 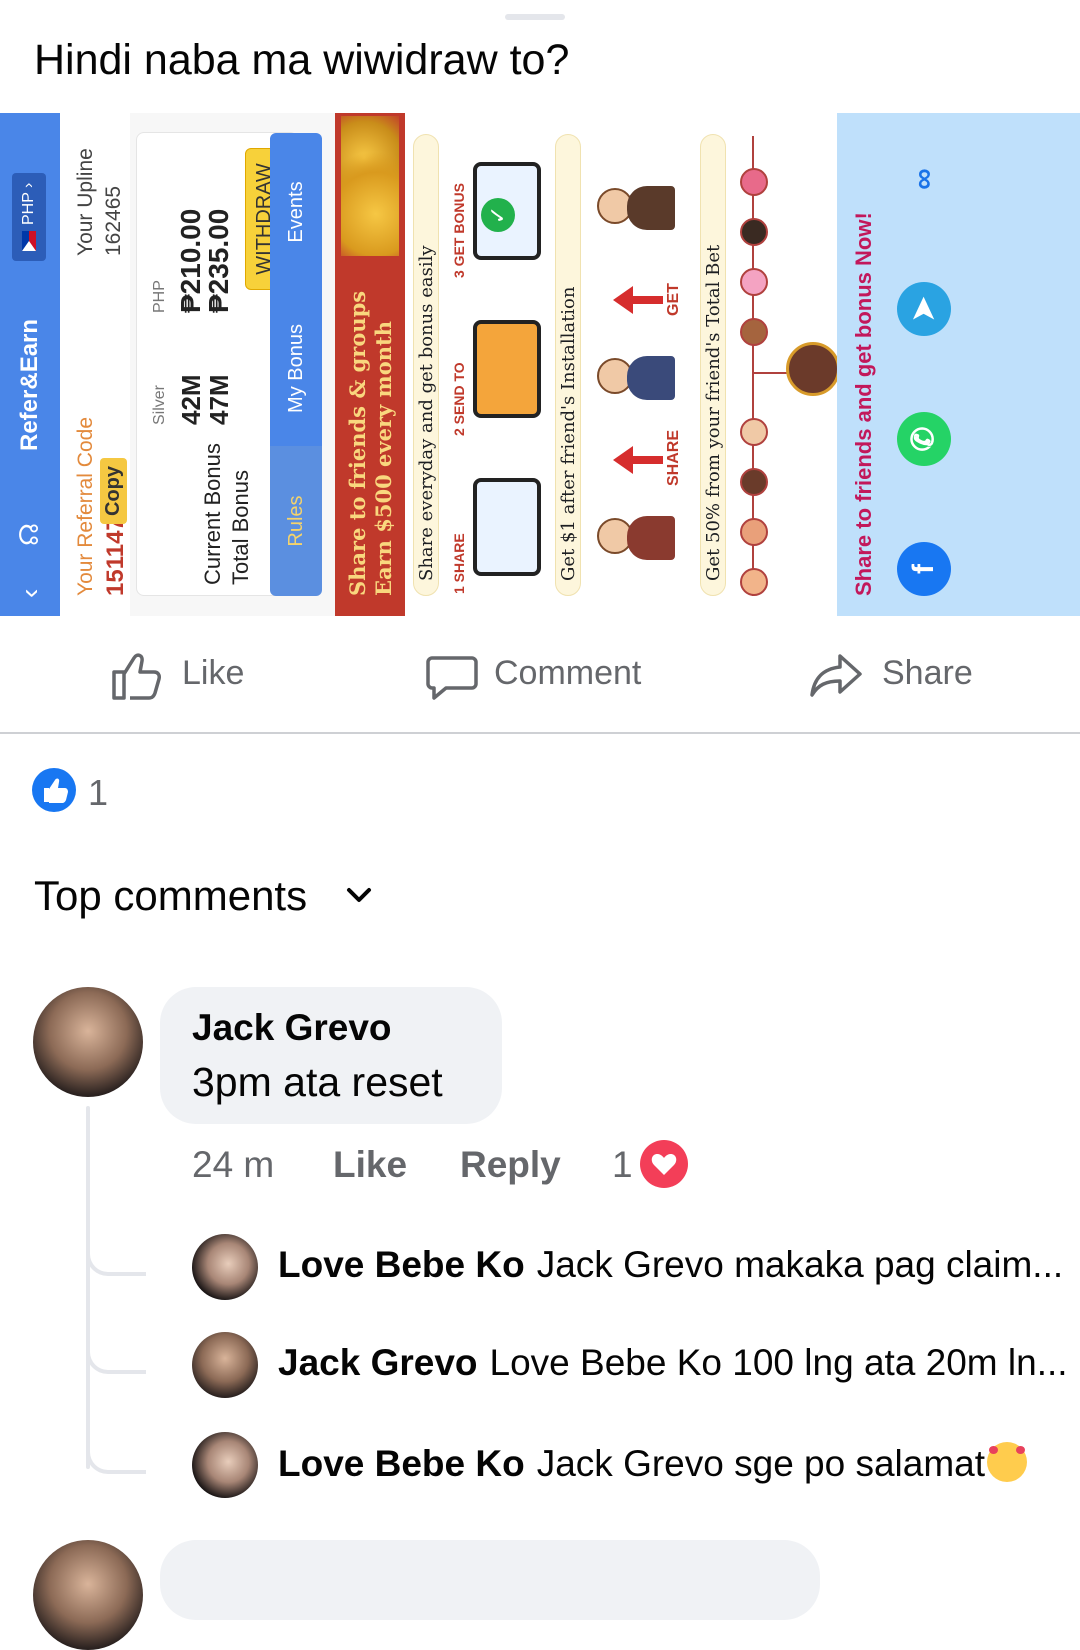 What do you see at coordinates (490, 1580) in the screenshot?
I see `next-comment-bubble` at bounding box center [490, 1580].